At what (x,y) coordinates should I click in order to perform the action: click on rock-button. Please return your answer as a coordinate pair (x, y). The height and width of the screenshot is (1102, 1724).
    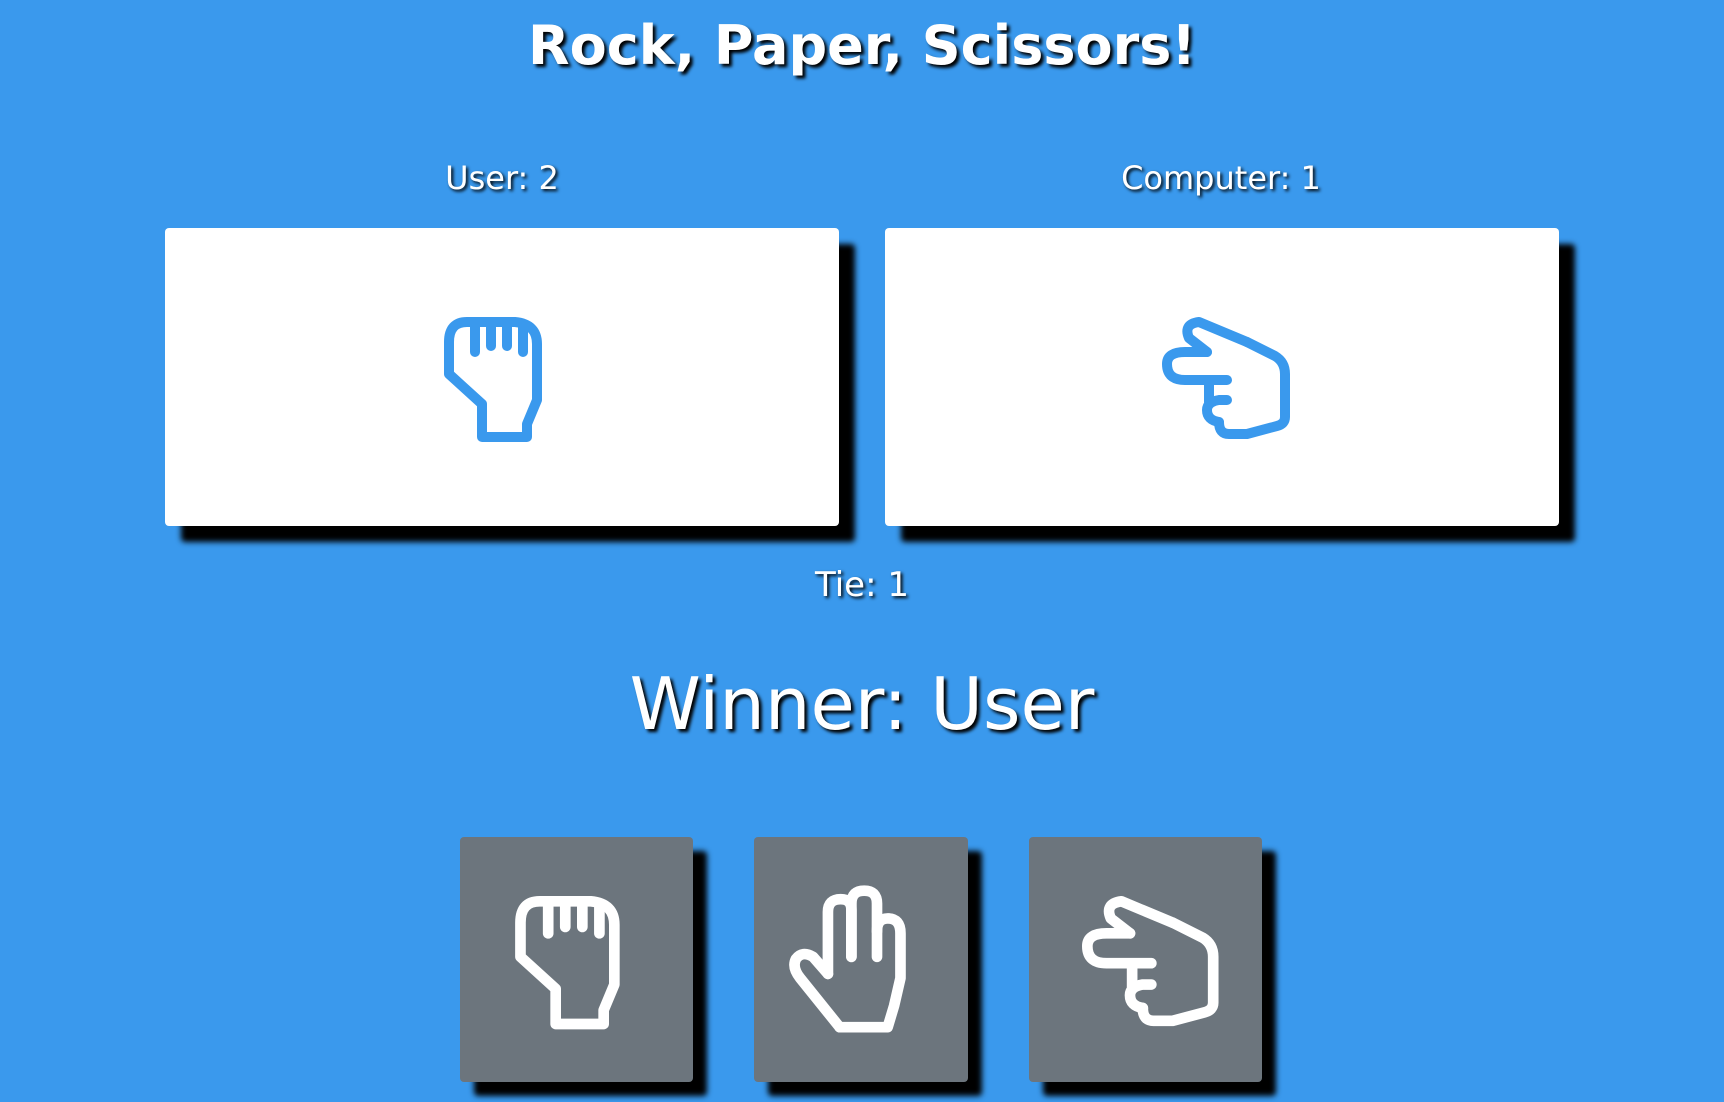
    Looking at the image, I should click on (576, 959).